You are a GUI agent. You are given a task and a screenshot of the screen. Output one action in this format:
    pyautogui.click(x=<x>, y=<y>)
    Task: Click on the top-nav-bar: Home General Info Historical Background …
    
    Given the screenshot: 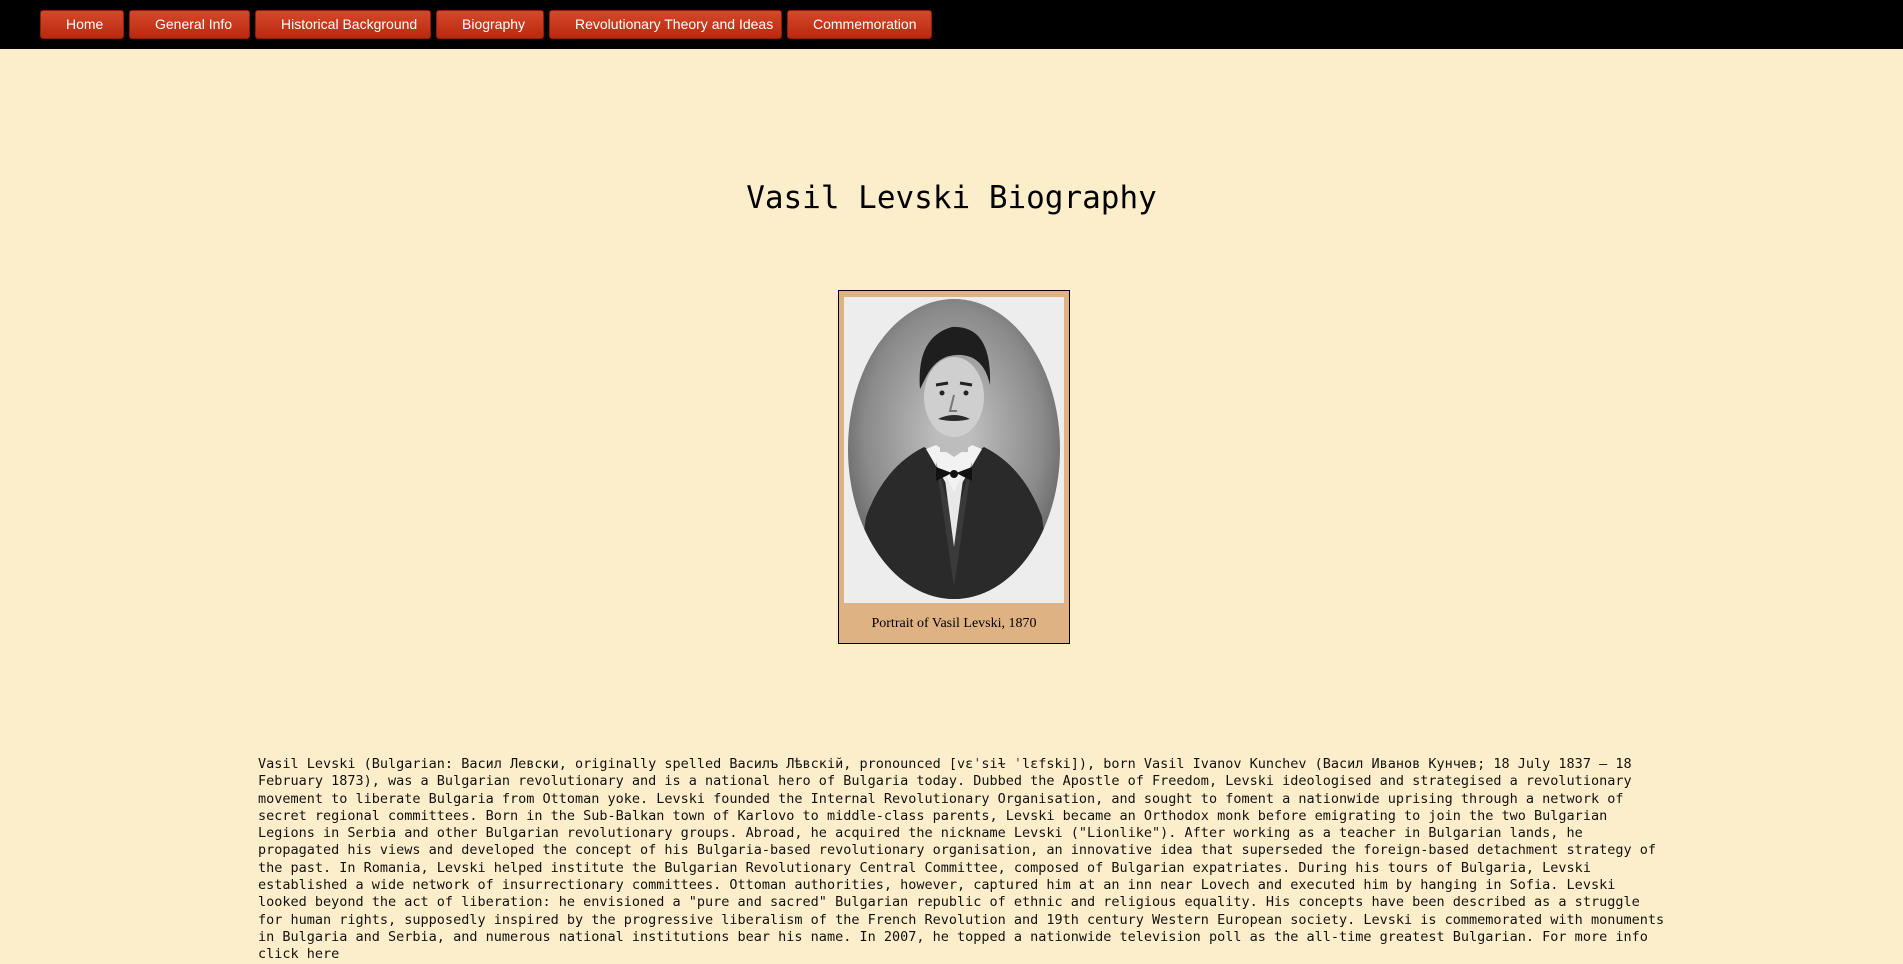 What is the action you would take?
    pyautogui.click(x=951, y=24)
    